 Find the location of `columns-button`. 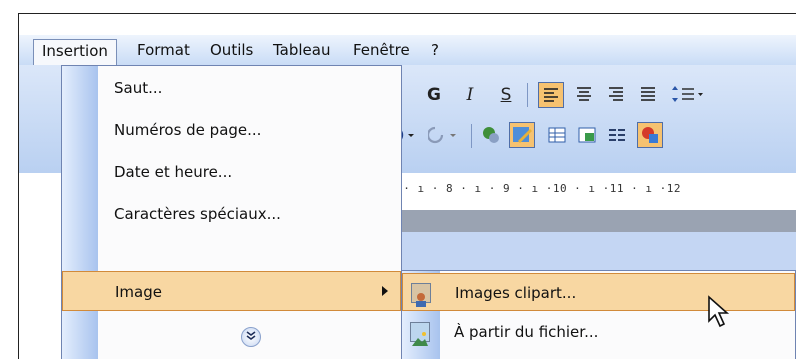

columns-button is located at coordinates (617, 135).